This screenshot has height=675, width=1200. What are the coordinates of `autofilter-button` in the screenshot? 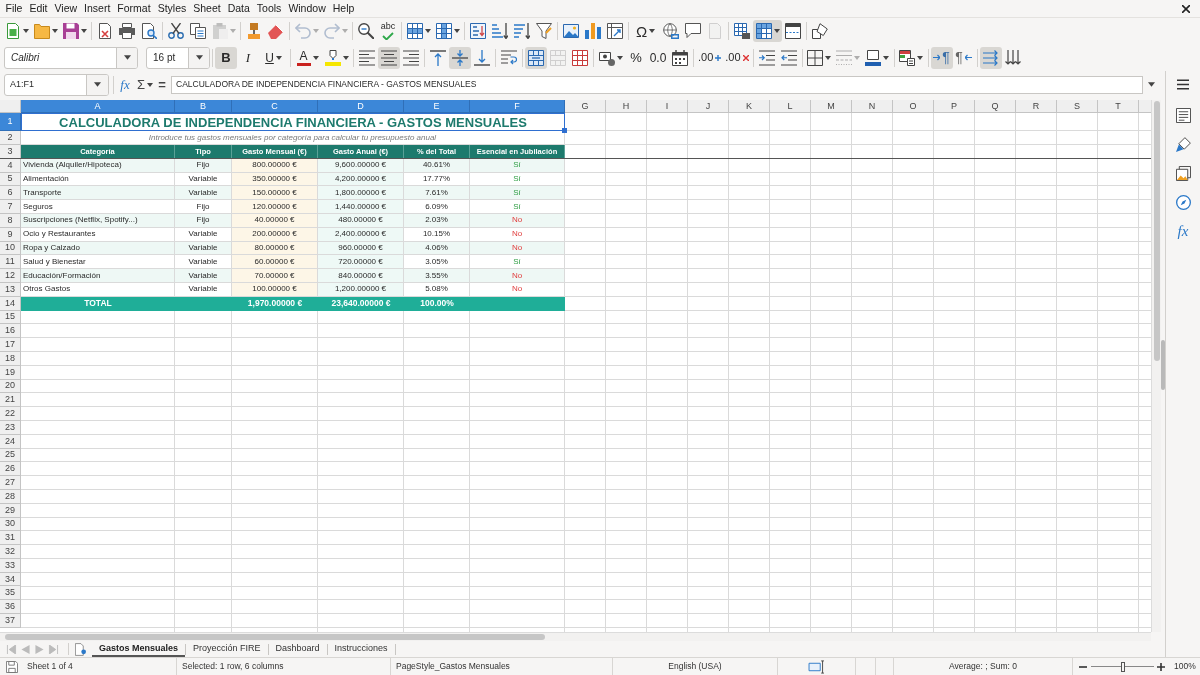 It's located at (544, 31).